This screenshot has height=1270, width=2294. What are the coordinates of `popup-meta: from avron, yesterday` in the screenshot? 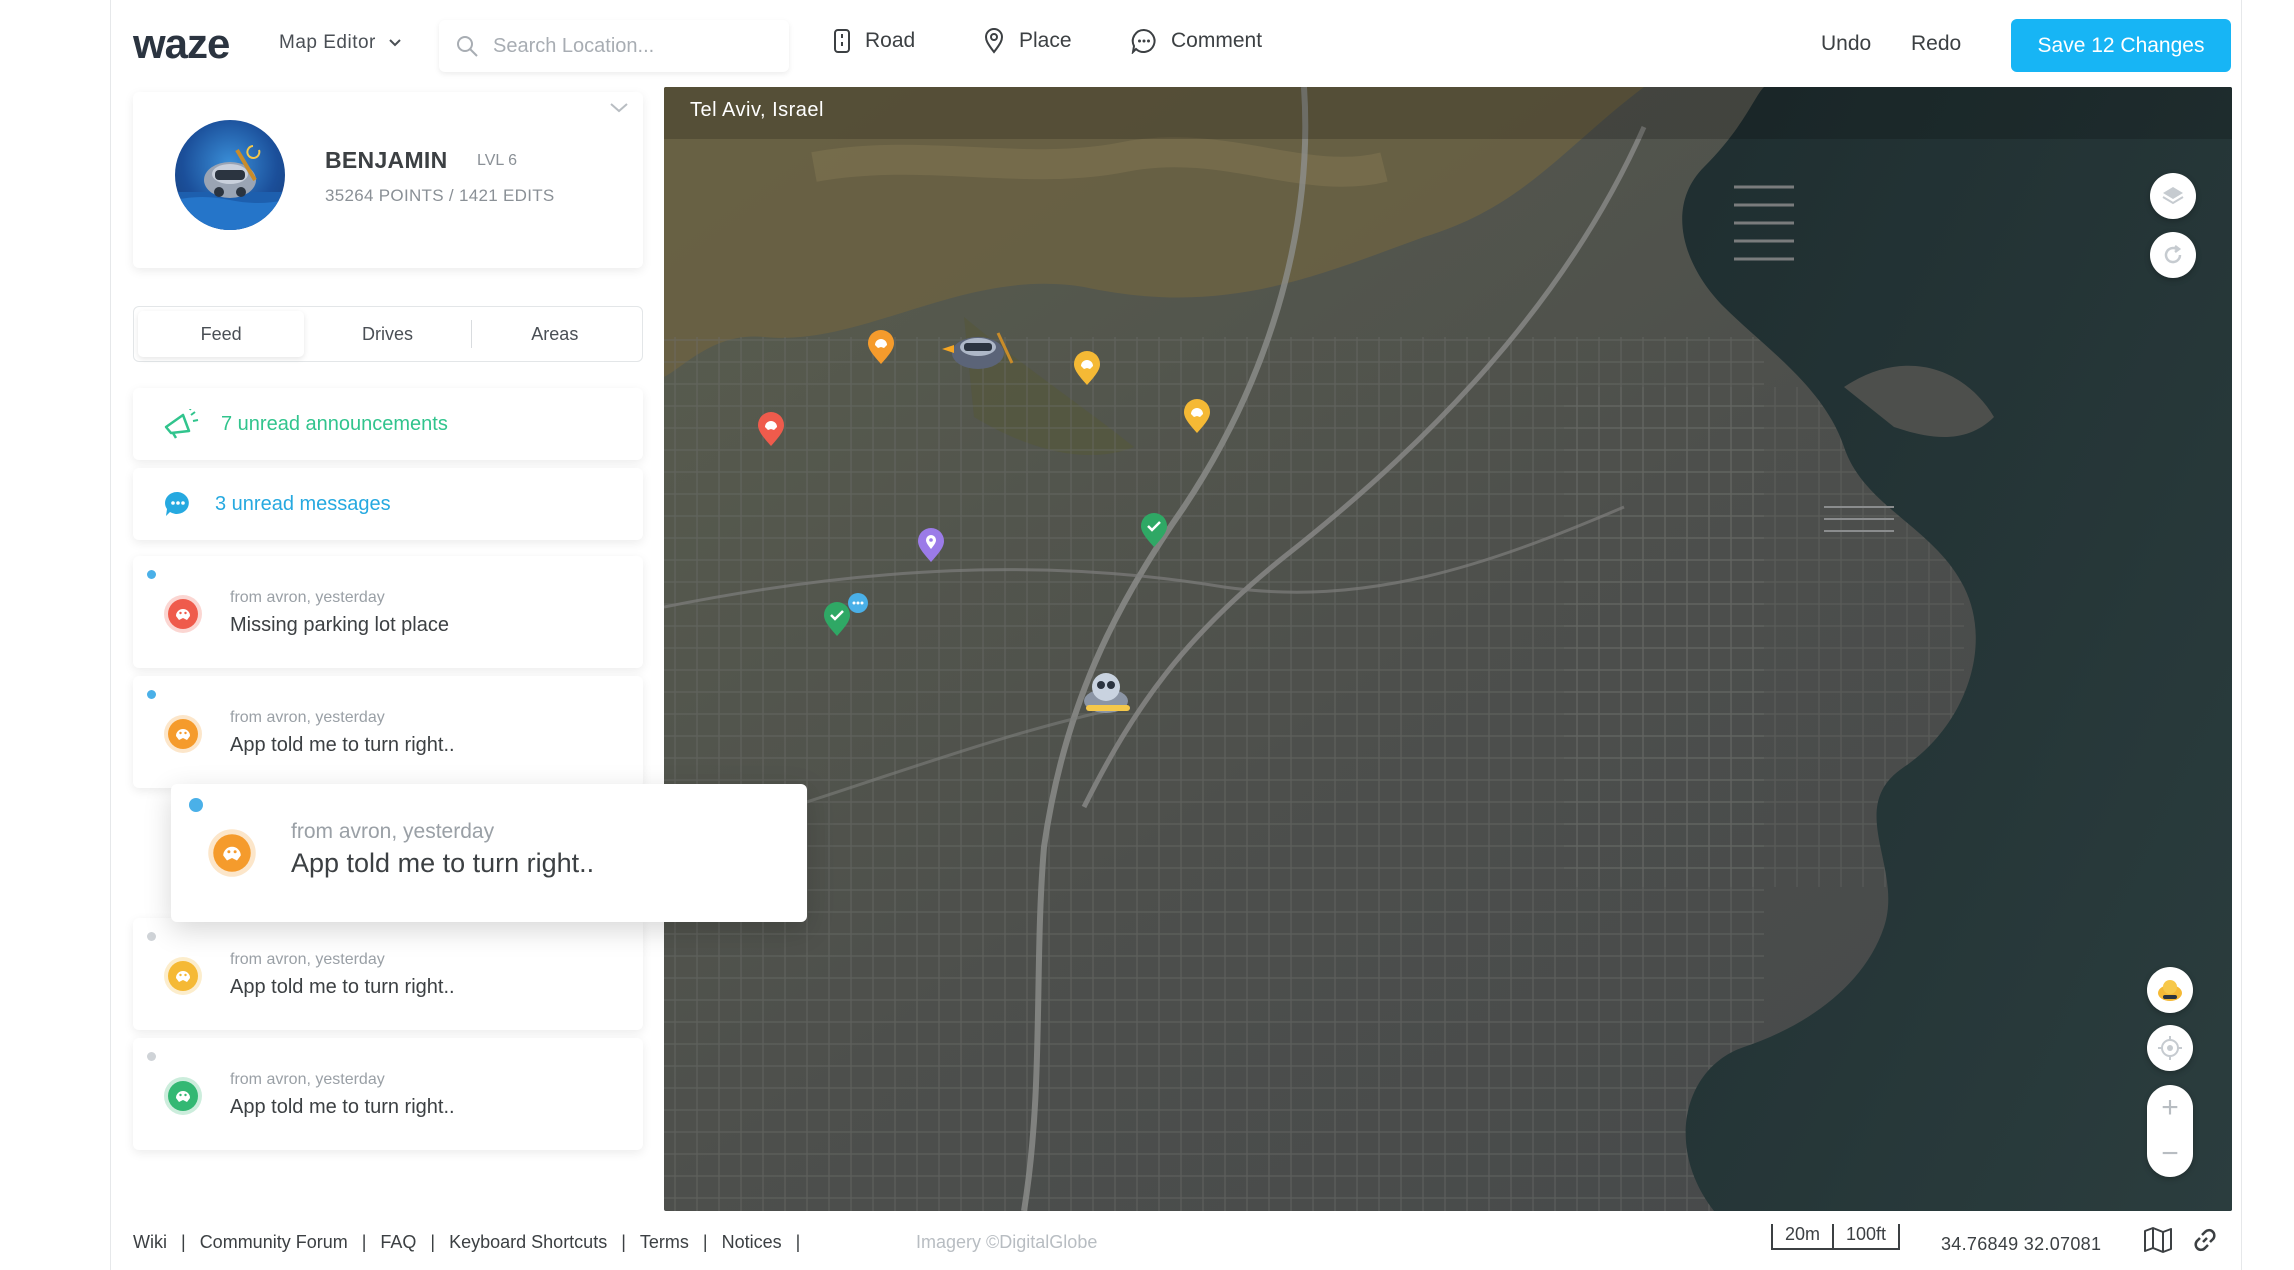 It's located at (393, 831).